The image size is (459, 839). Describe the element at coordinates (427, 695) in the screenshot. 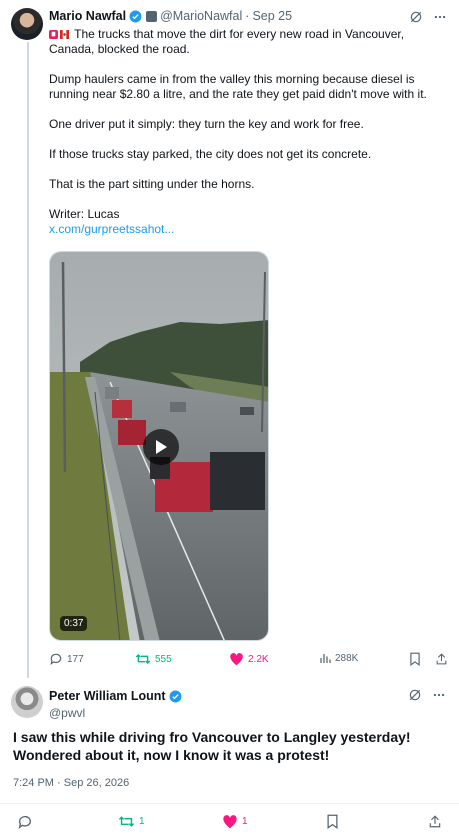

I see `reply-header-actions` at that location.